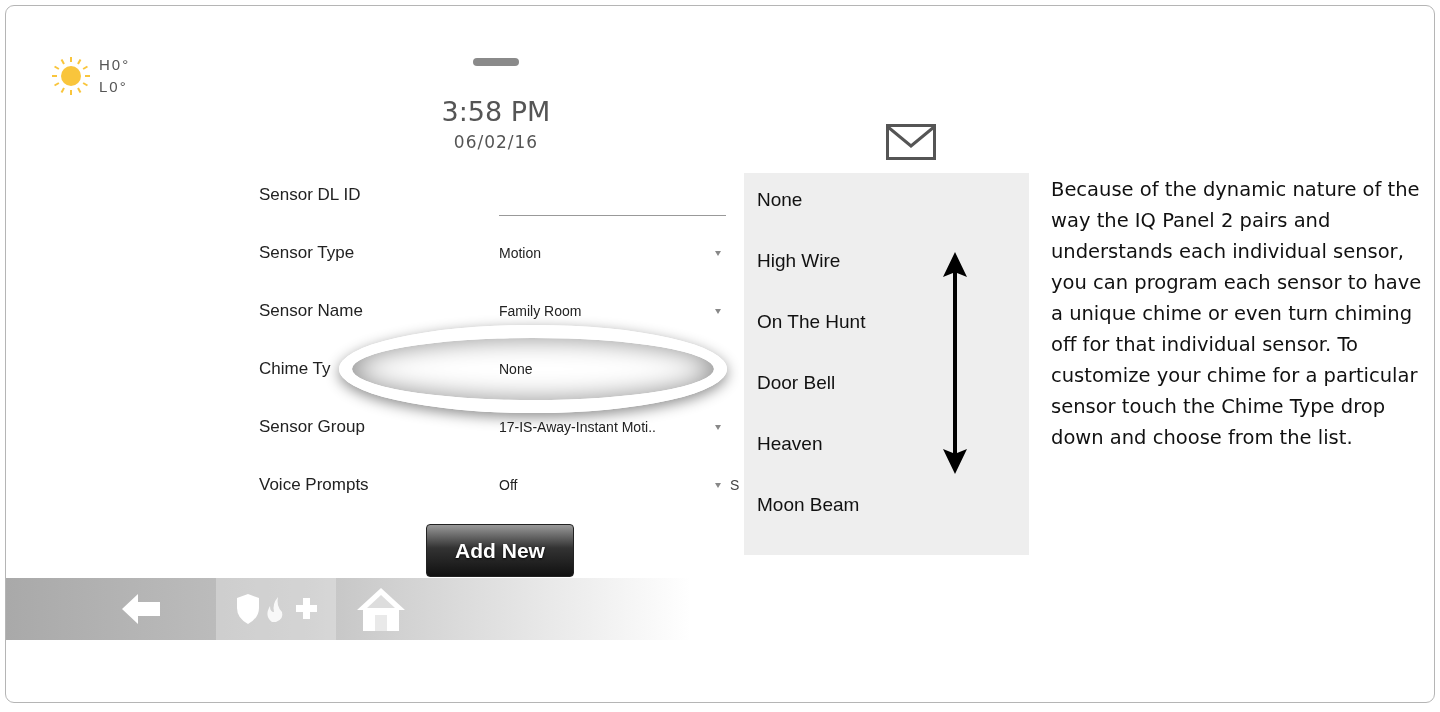  What do you see at coordinates (141, 609) in the screenshot?
I see `back-arrow-icon` at bounding box center [141, 609].